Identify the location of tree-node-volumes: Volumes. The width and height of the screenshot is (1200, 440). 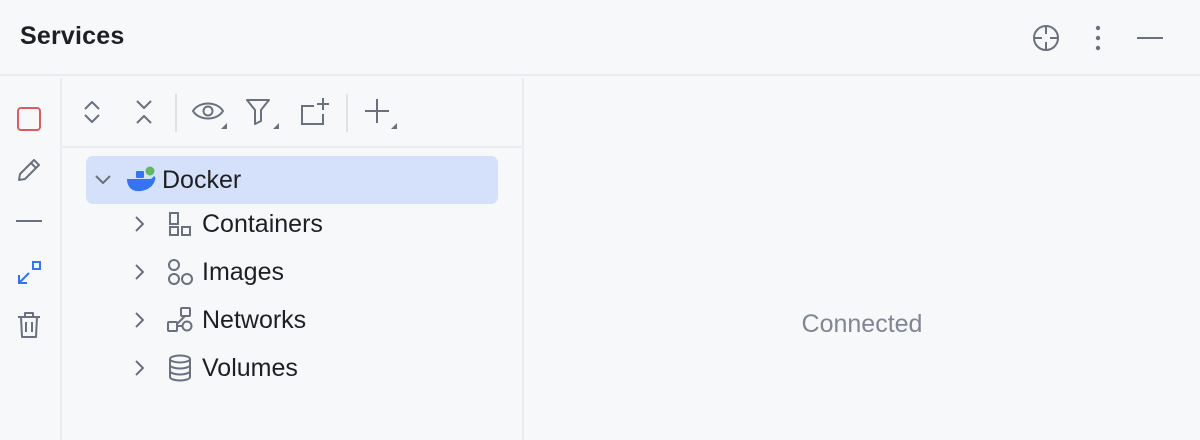
(212, 368).